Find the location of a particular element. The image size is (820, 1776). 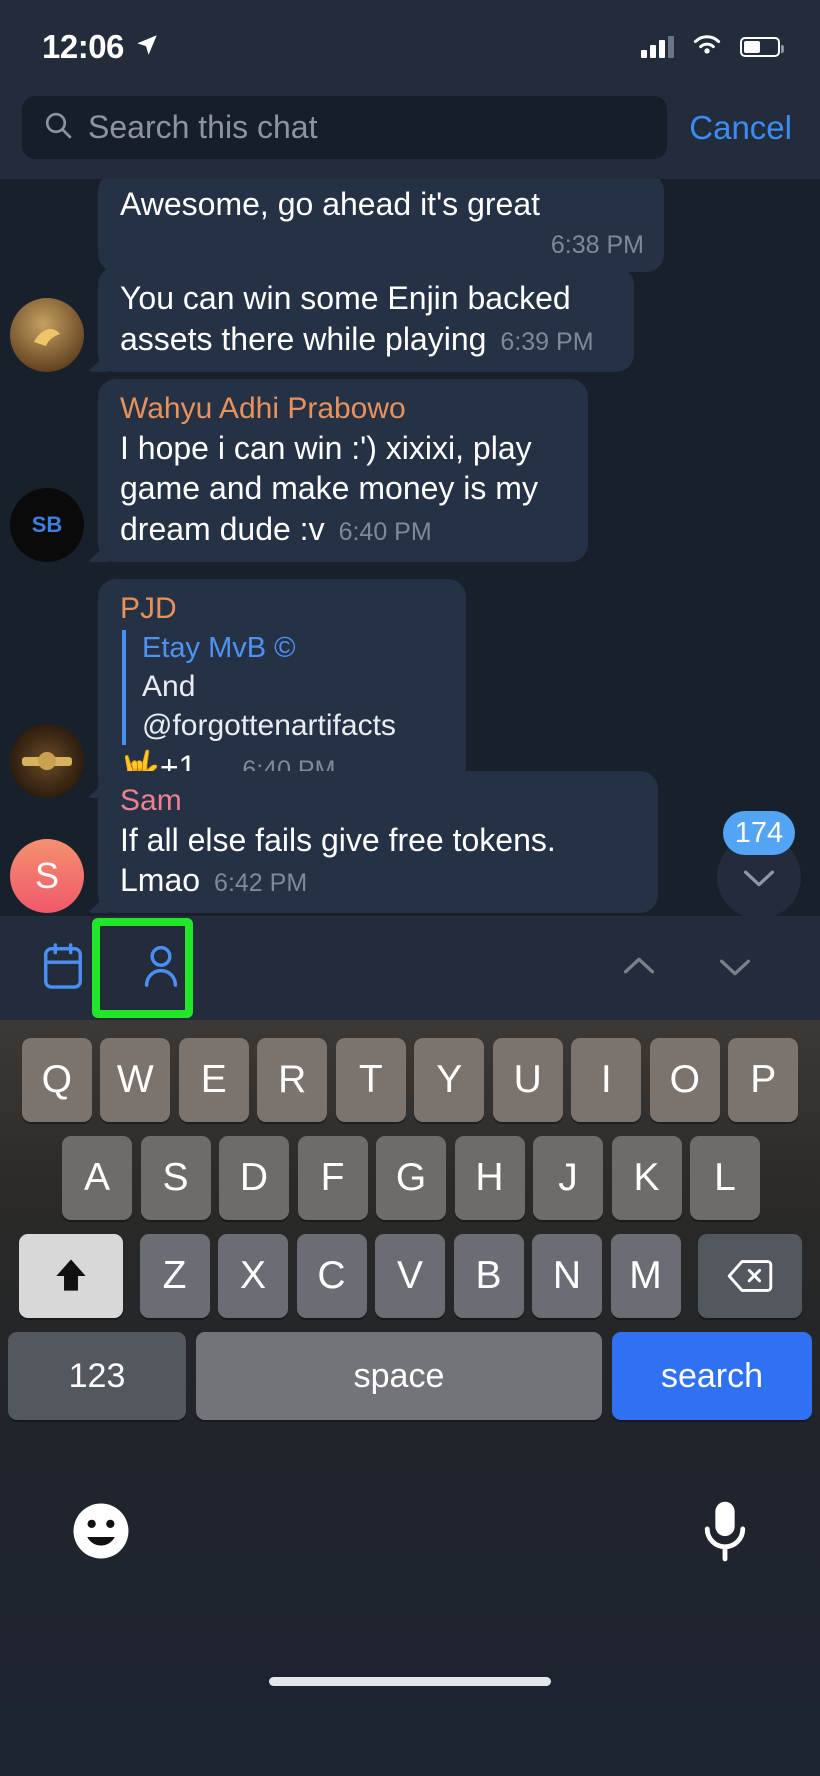

avatar: S is located at coordinates (47, 876).